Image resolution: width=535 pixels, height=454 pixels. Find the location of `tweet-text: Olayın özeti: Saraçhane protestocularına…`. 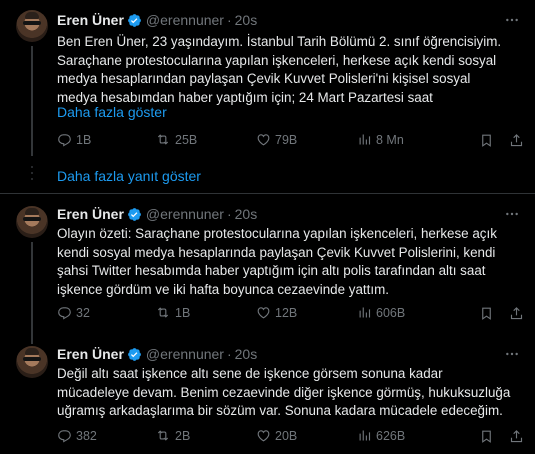

tweet-text: Olayın özeti: Saraçhane protestocularına… is located at coordinates (277, 261).